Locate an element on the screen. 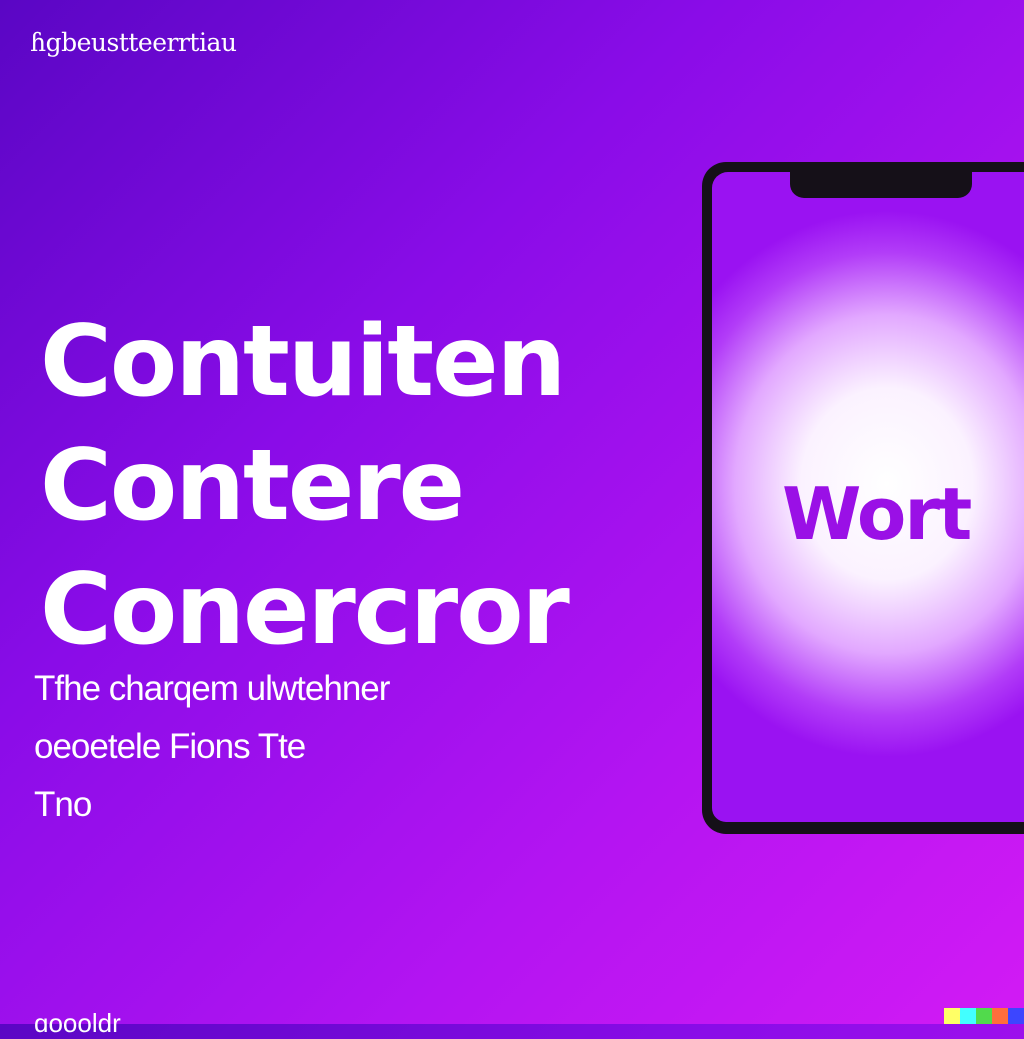 Image resolution: width=1024 pixels, height=1039 pixels. phone-screen-word: Wort is located at coordinates (877, 514).